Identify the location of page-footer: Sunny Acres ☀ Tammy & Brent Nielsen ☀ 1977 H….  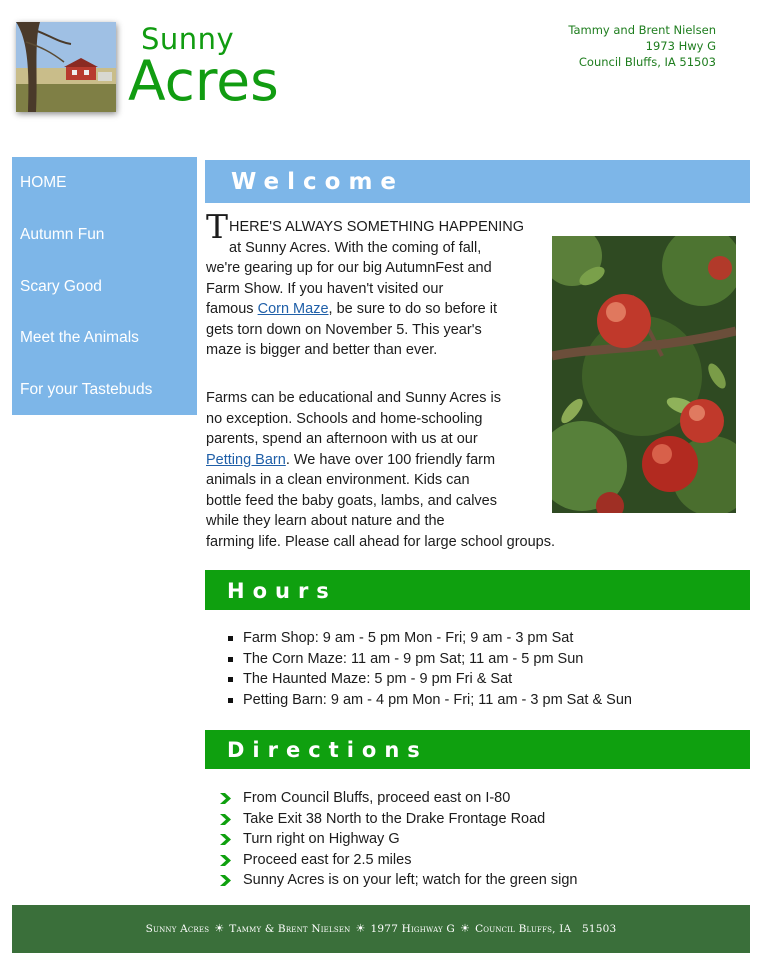
(381, 929).